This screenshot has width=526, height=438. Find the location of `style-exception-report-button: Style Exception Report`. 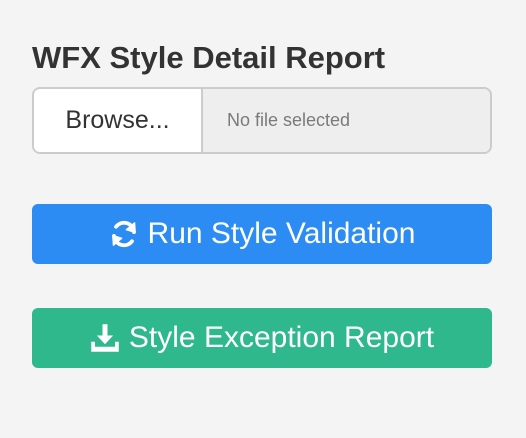

style-exception-report-button: Style Exception Report is located at coordinates (262, 338).